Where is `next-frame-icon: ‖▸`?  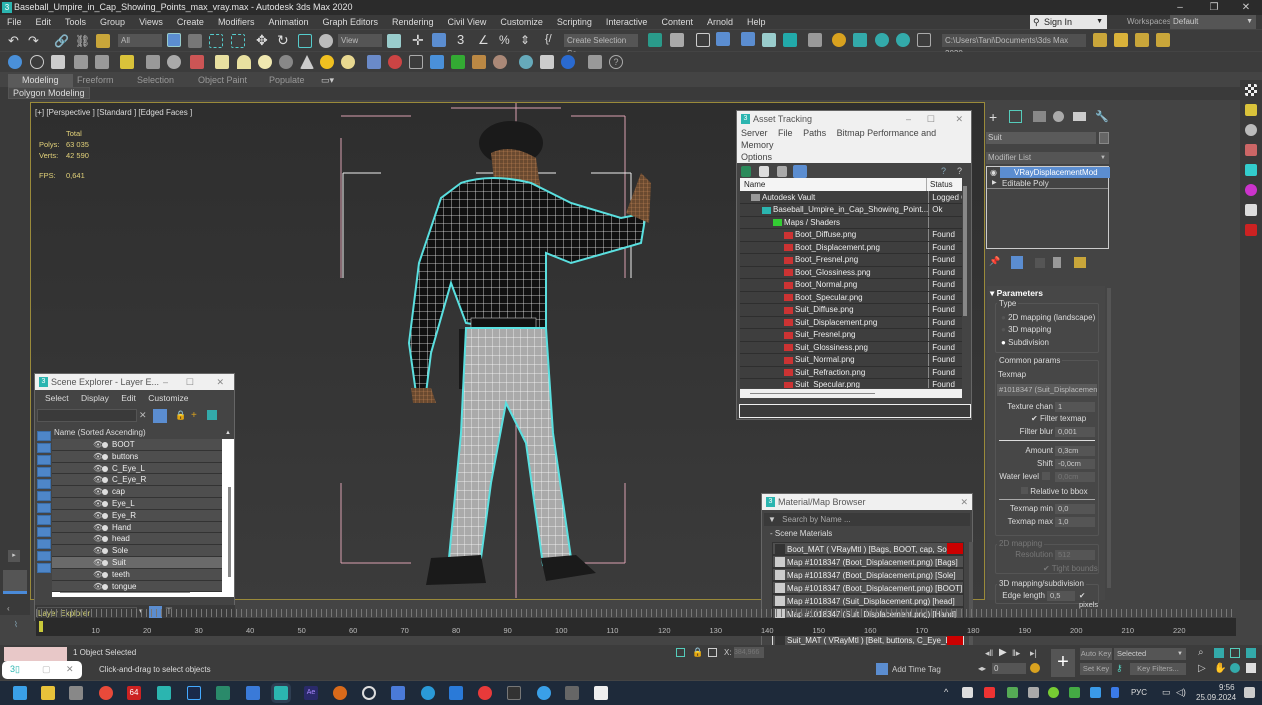
next-frame-icon: ‖▸ is located at coordinates (1016, 653).